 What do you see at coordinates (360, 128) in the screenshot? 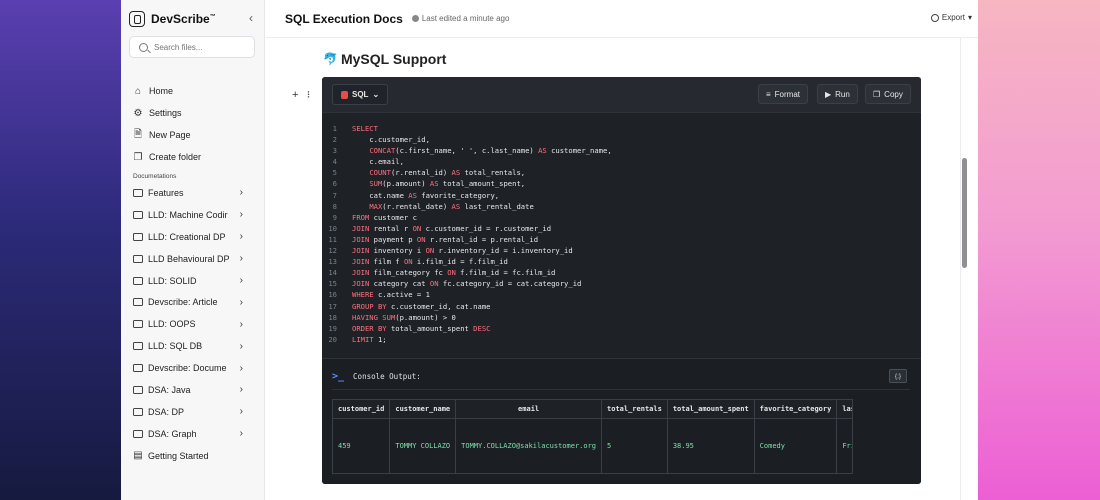
I see `code-text: SELECT` at bounding box center [360, 128].